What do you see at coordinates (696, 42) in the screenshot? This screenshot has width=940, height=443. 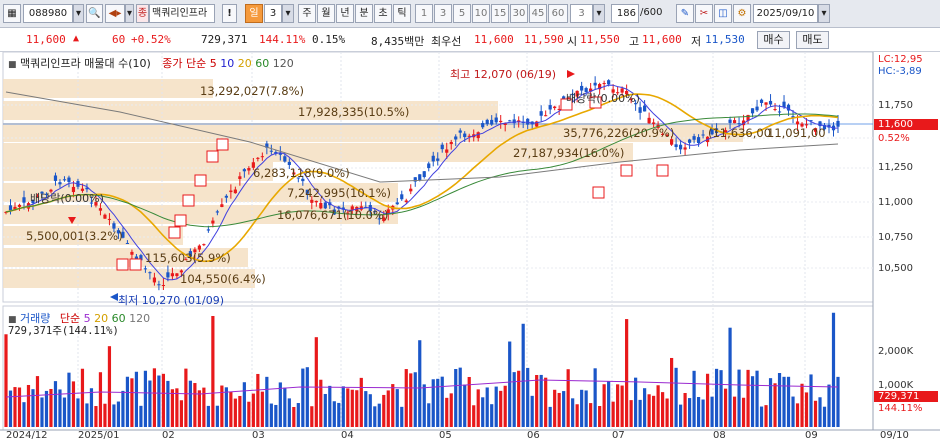 I see `low-label: 저` at bounding box center [696, 42].